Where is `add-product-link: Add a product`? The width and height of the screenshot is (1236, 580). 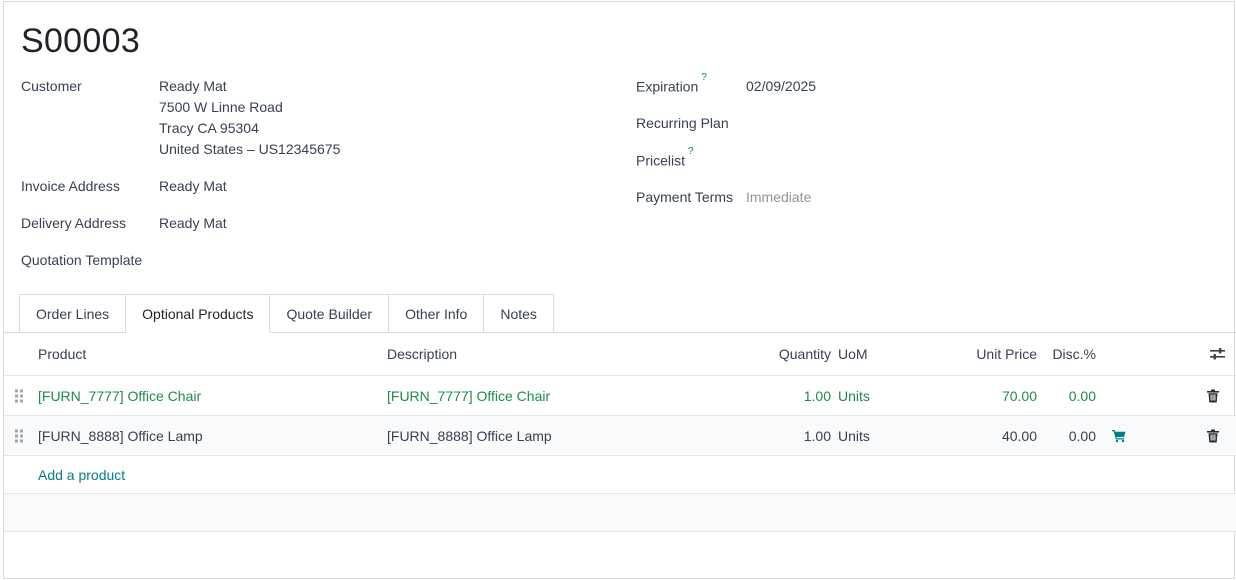 add-product-link: Add a product is located at coordinates (81, 475).